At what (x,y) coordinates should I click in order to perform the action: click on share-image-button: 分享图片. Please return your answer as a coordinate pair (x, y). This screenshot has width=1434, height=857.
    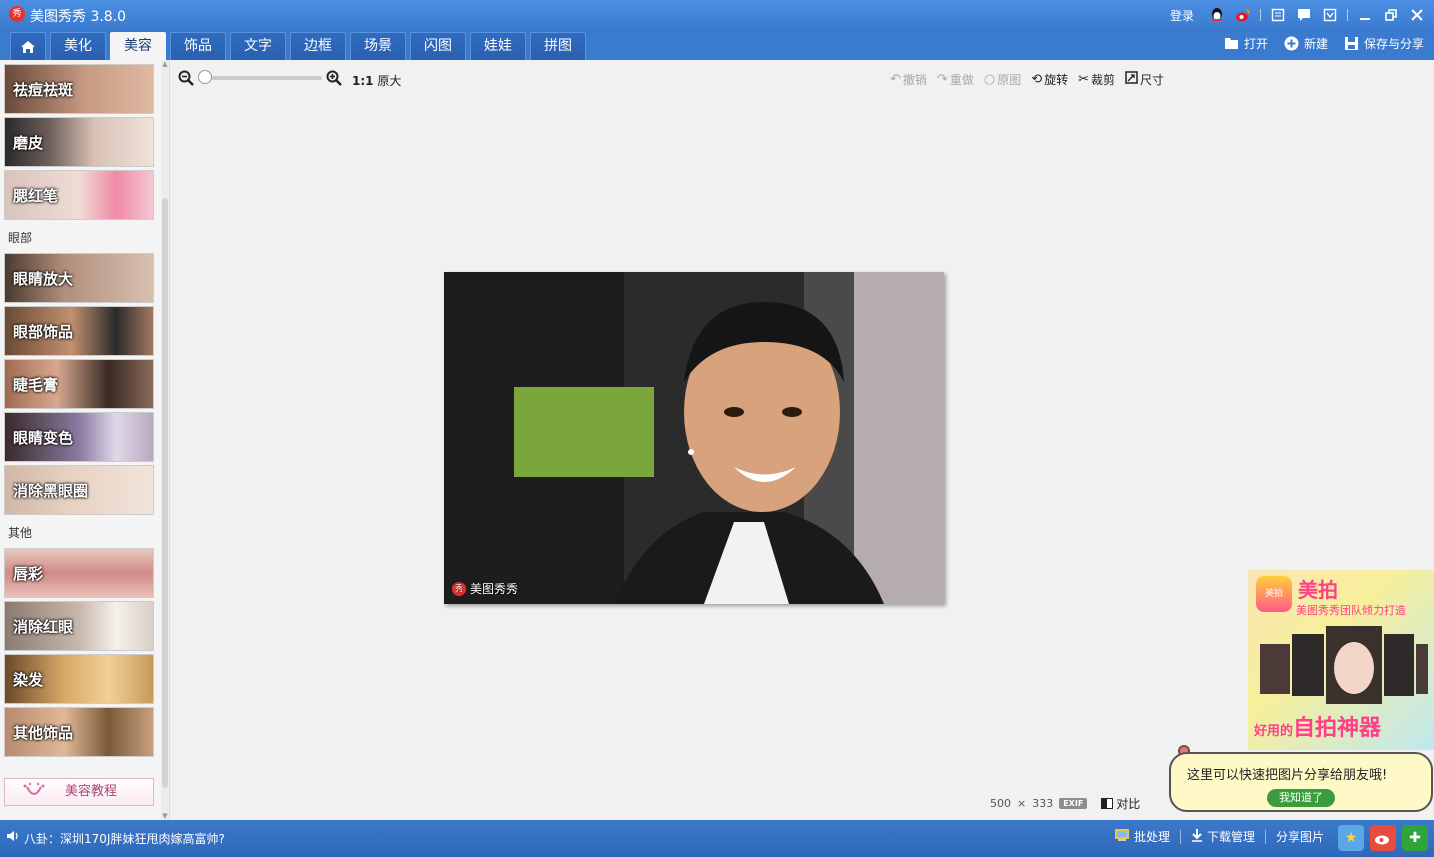
    Looking at the image, I should click on (1300, 836).